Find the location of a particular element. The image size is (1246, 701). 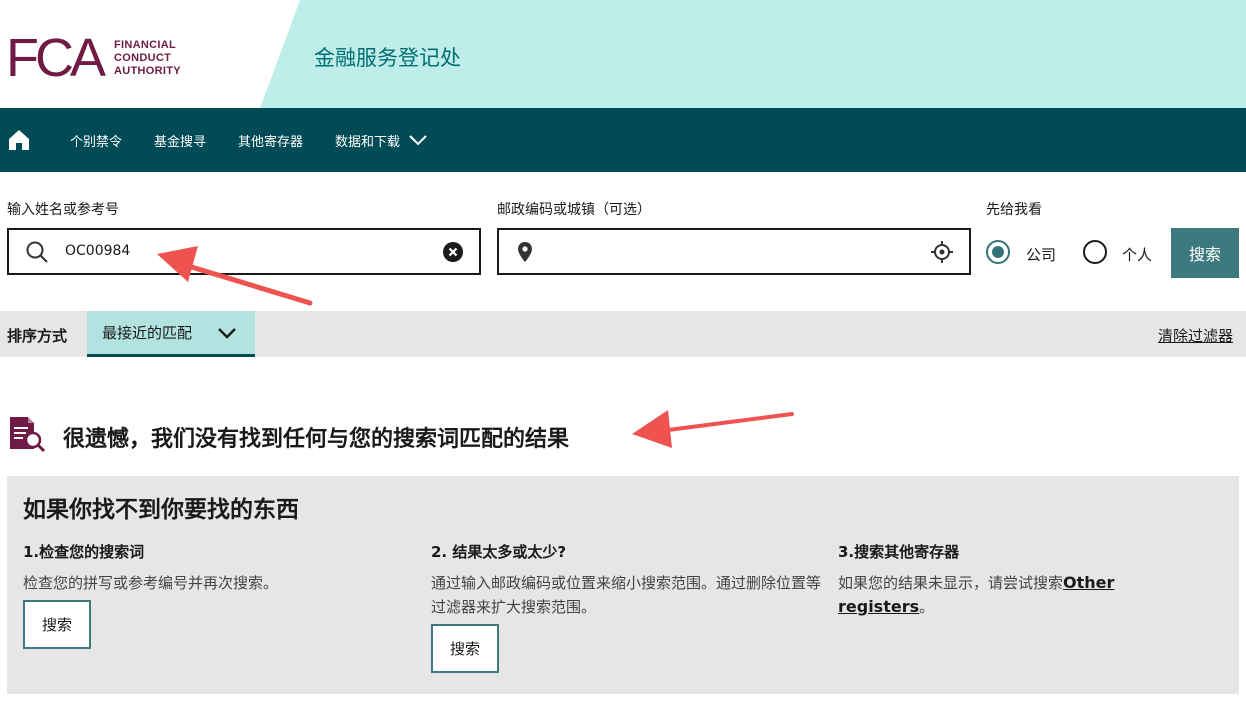

logo-text: FINANCIAL CONDUCT AUTHORITY is located at coordinates (147, 58).